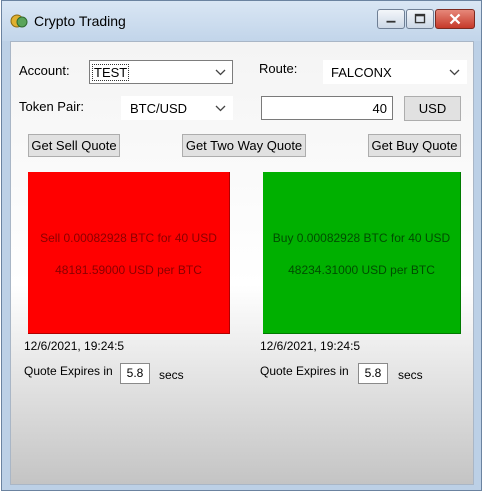  I want to click on maximize-icon, so click(420, 18).